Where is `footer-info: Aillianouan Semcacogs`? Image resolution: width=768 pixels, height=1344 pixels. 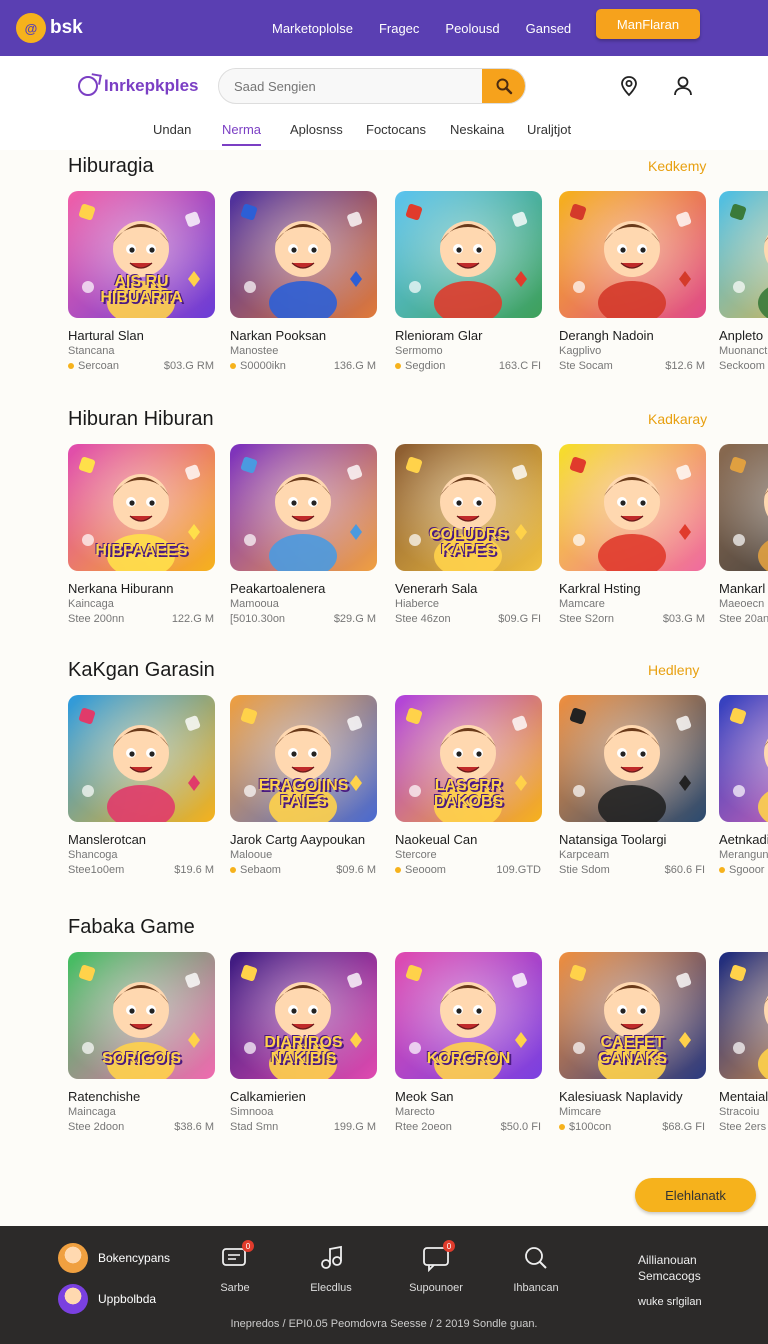 footer-info: Aillianouan Semcacogs is located at coordinates (669, 1268).